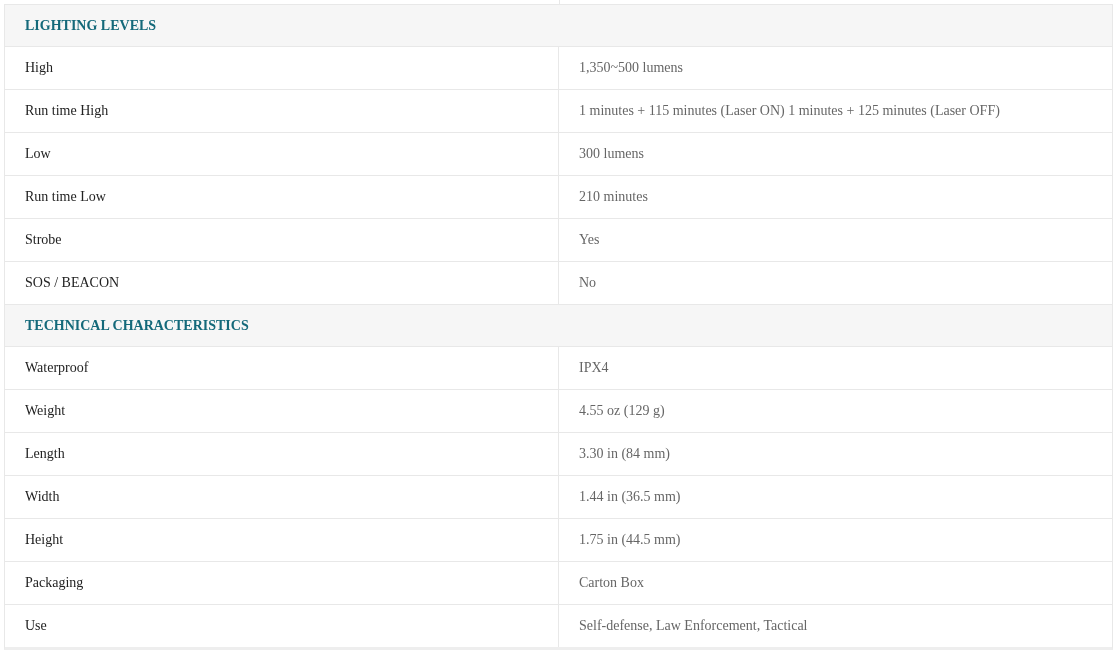  What do you see at coordinates (137, 325) in the screenshot?
I see `section-title: TECHNICAL CHARACTERISTICS` at bounding box center [137, 325].